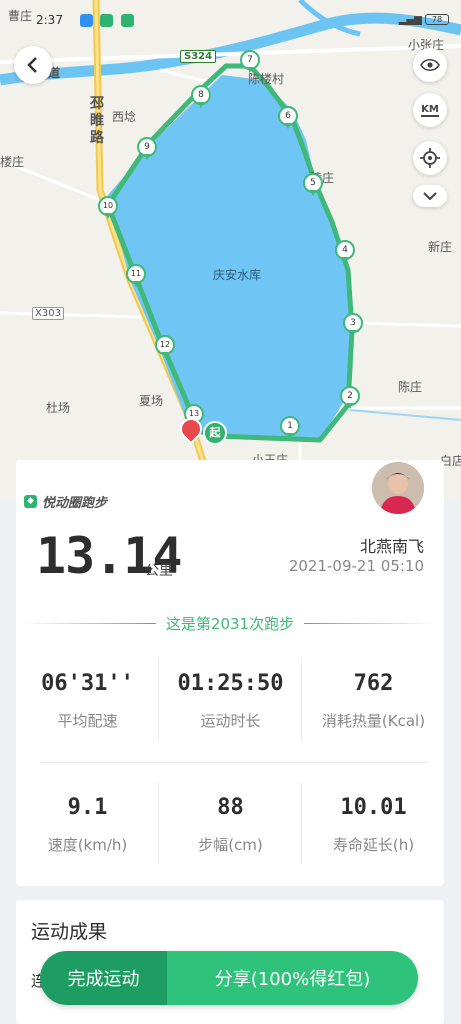 The width and height of the screenshot is (461, 1024). I want to click on km-marker-3: 3, so click(353, 326).